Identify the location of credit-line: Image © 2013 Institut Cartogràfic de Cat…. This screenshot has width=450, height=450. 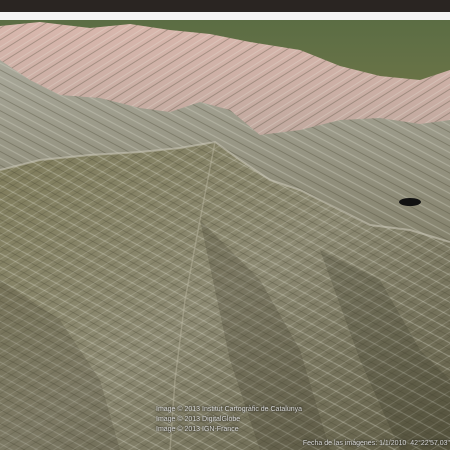
(229, 409).